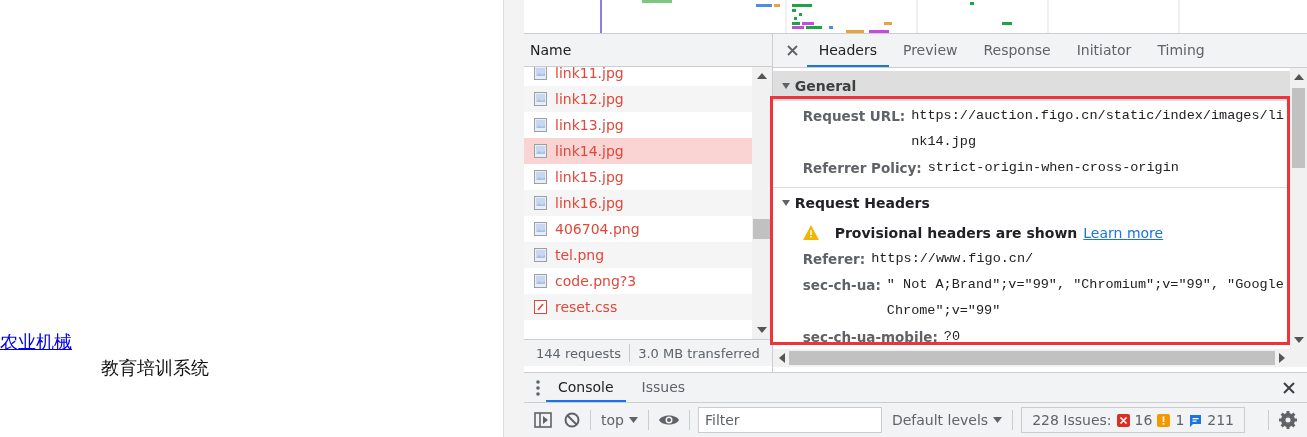  Describe the element at coordinates (638, 255) in the screenshot. I see `request-row: tel.png` at that location.